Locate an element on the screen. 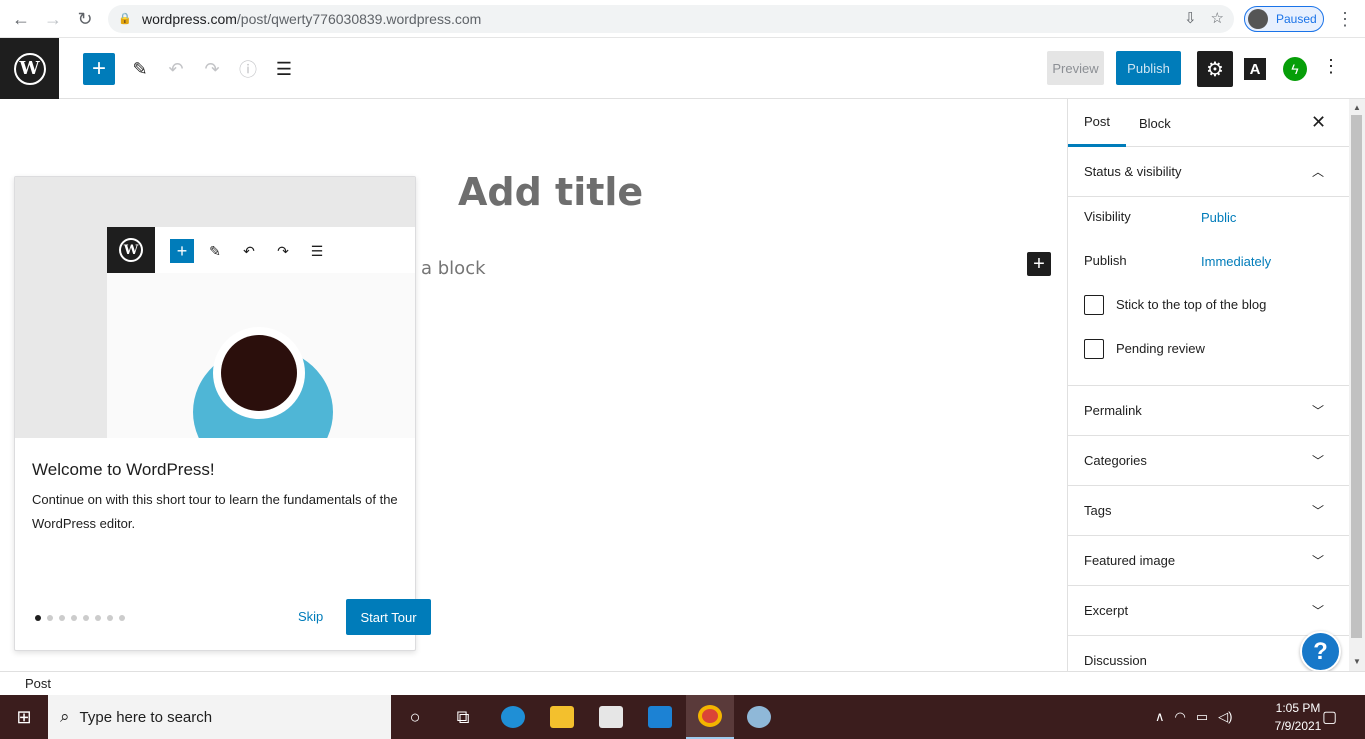  paint-icon is located at coordinates (759, 717).